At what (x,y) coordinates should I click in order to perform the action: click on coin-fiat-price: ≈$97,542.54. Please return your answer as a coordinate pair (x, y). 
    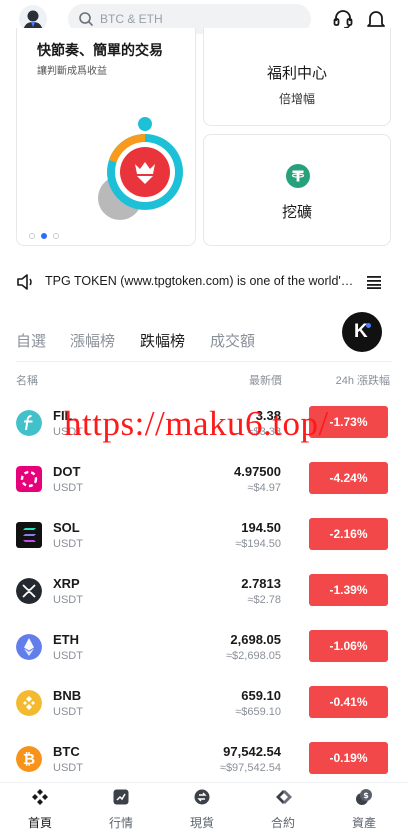
    Looking at the image, I should click on (250, 768).